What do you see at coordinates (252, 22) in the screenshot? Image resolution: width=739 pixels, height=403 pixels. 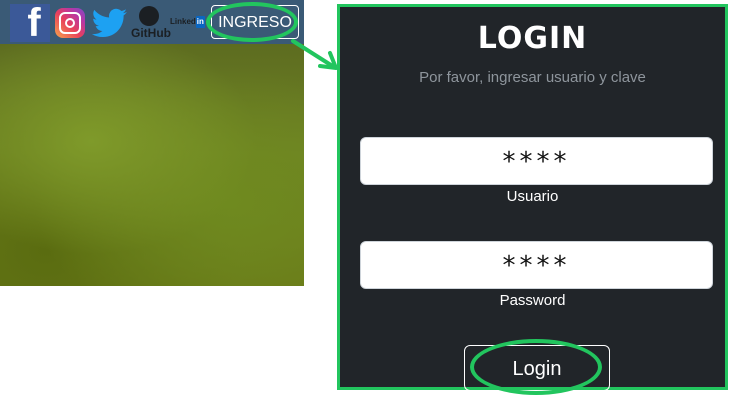 I see `ingreso-highlight-circle` at bounding box center [252, 22].